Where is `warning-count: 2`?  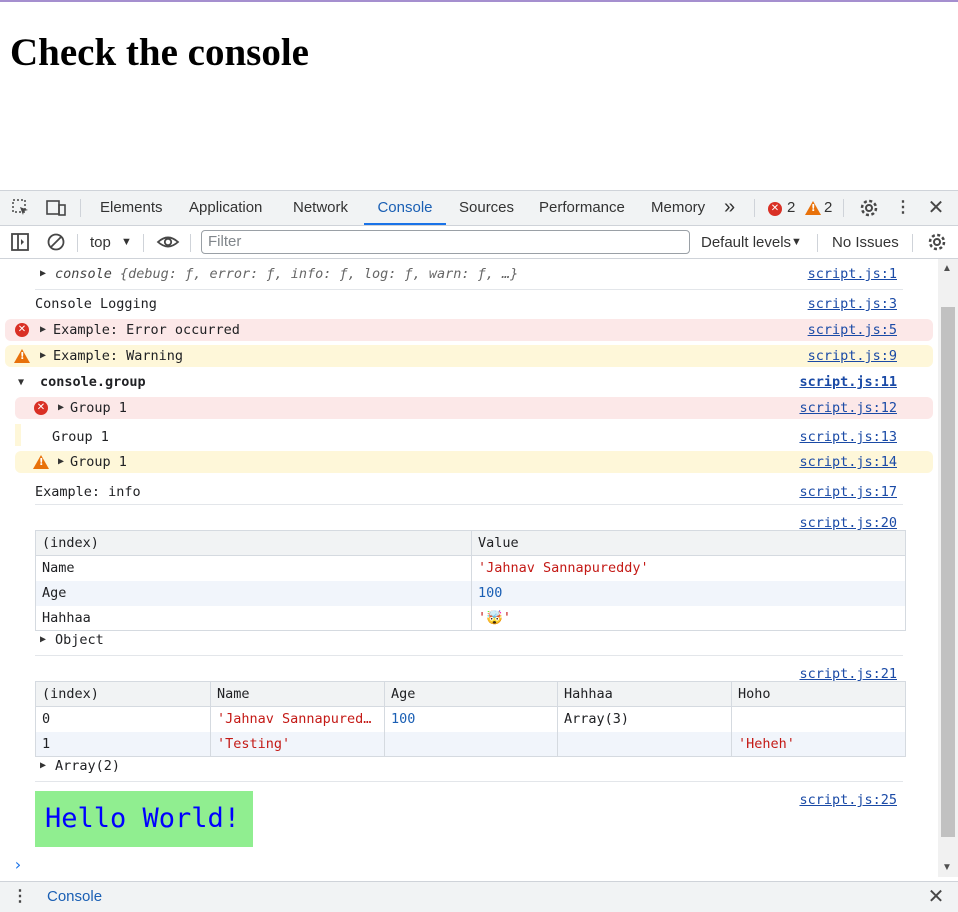 warning-count: 2 is located at coordinates (828, 208).